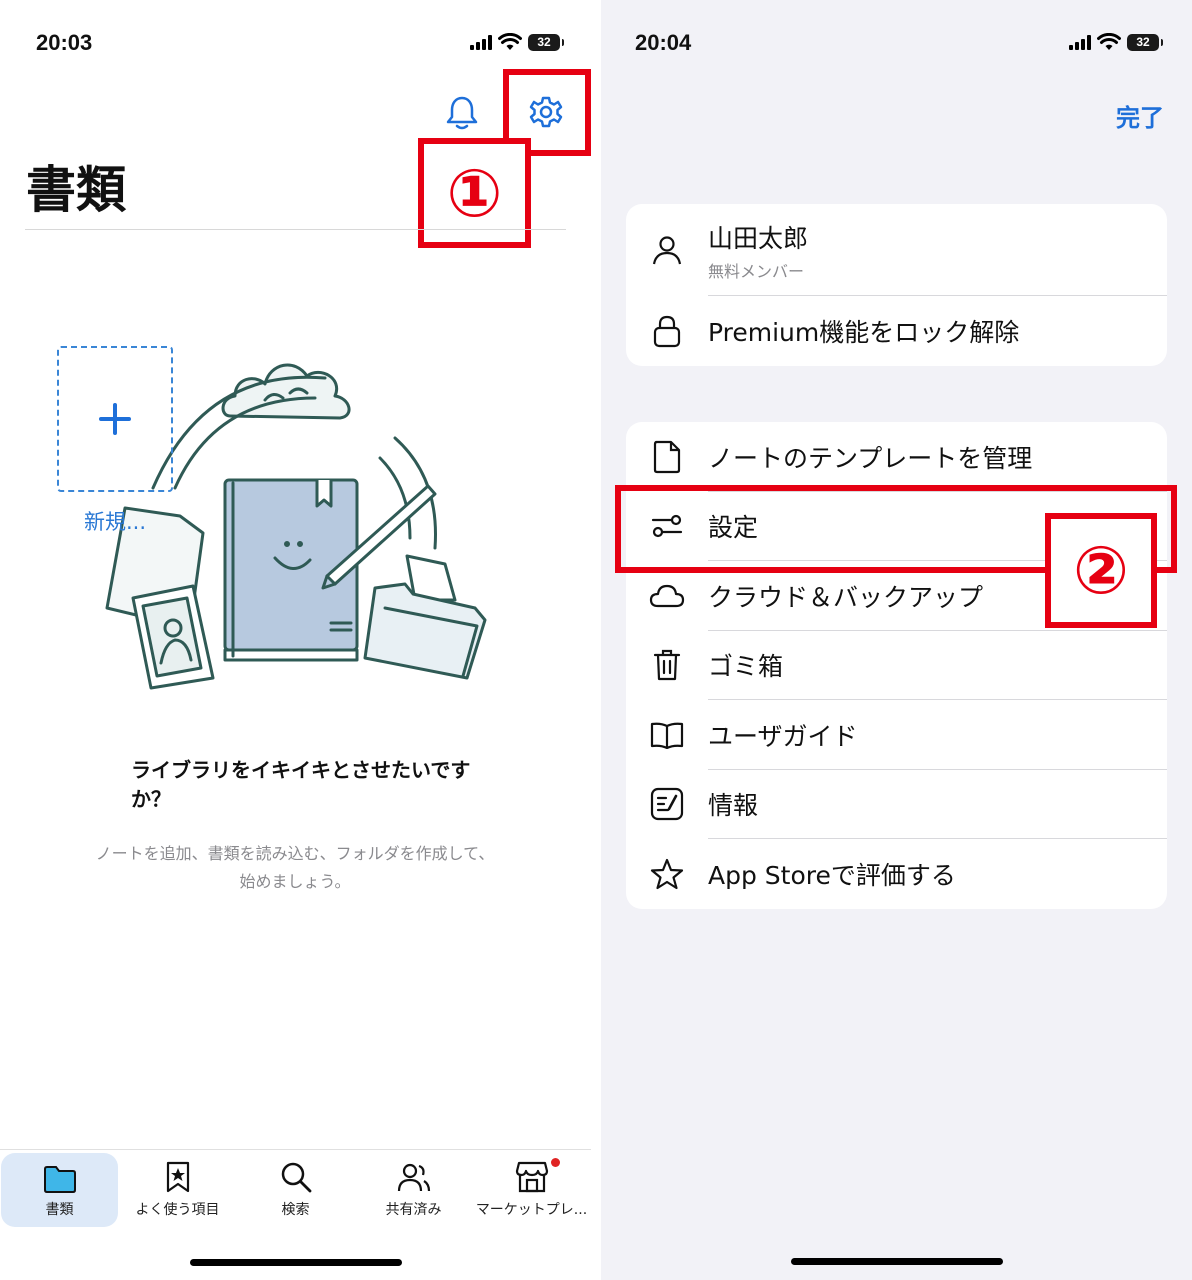 Image resolution: width=1192 pixels, height=1280 pixels. Describe the element at coordinates (462, 113) in the screenshot. I see `bell-icon` at that location.